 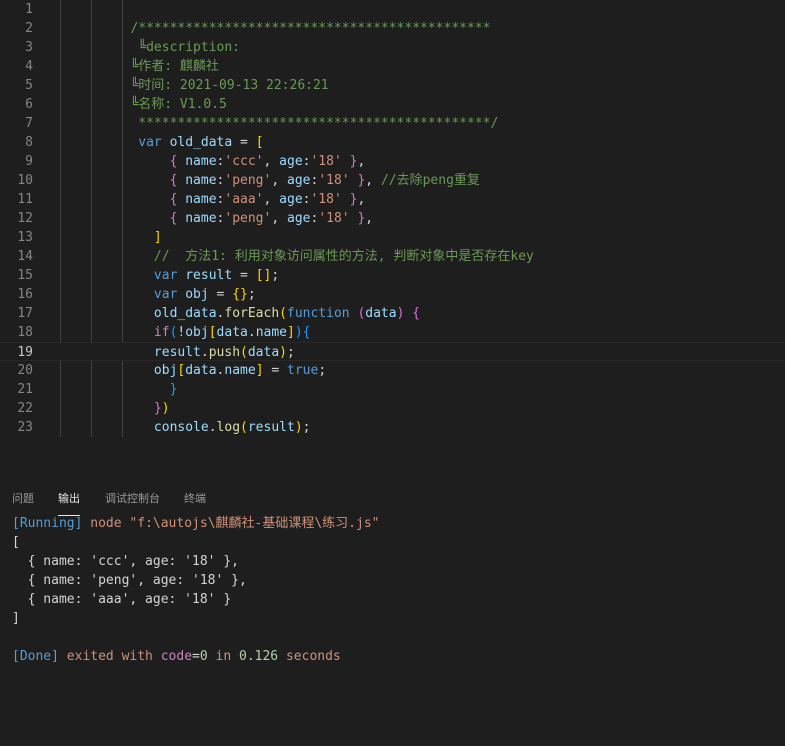 I want to click on line-code: { name:'ccc', age:'18' },, so click(x=213, y=161).